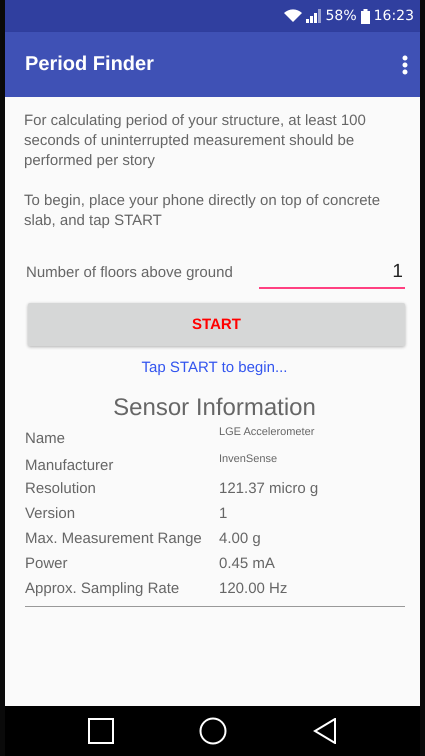 This screenshot has width=425, height=756. What do you see at coordinates (114, 538) in the screenshot?
I see `property-label: Max. Measurement Range` at bounding box center [114, 538].